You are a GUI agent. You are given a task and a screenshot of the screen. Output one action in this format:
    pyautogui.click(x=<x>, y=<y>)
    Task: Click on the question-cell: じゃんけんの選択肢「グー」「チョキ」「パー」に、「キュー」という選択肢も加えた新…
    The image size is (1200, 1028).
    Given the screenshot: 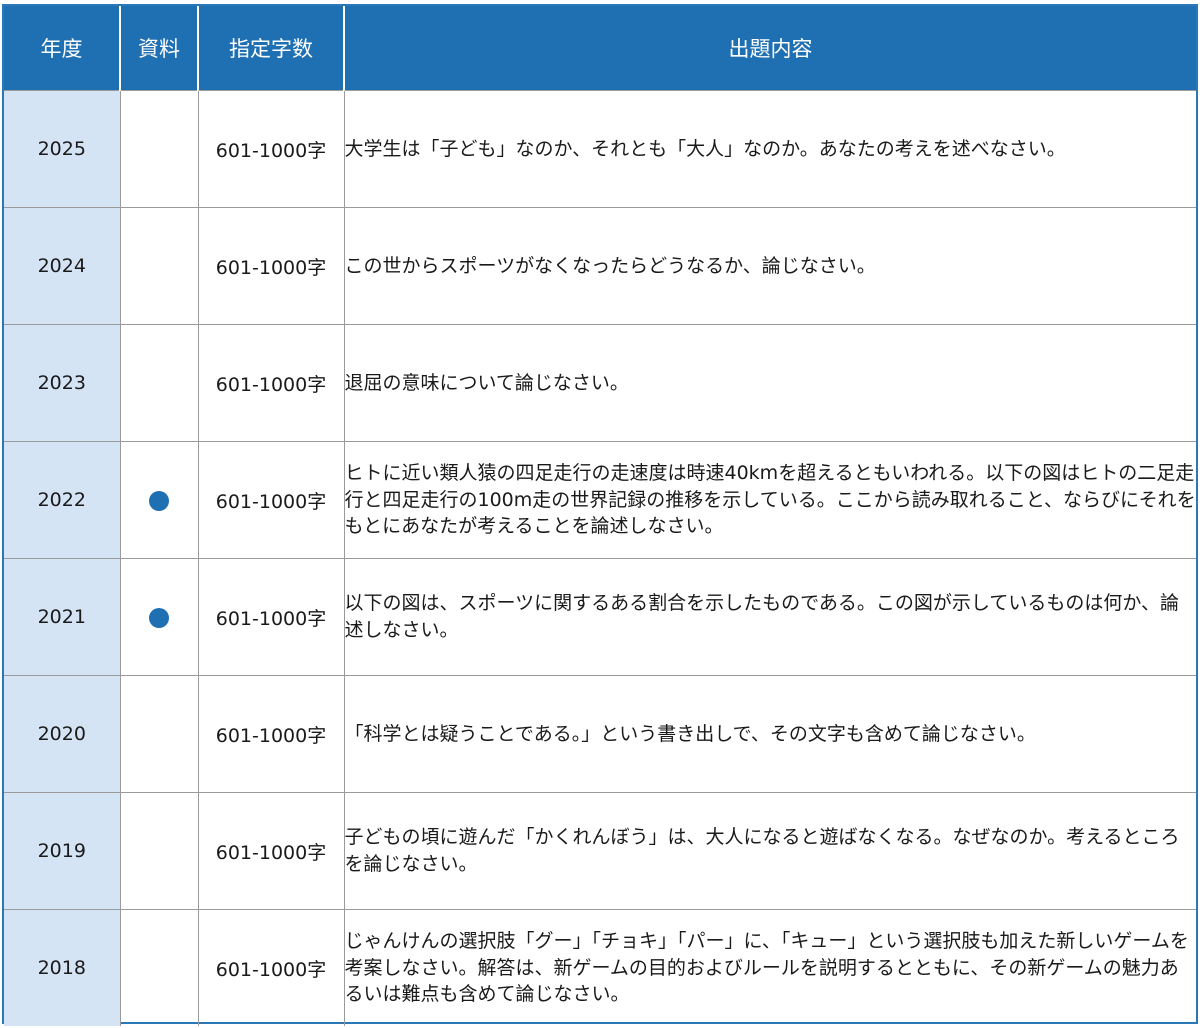 What is the action you would take?
    pyautogui.click(x=769, y=967)
    